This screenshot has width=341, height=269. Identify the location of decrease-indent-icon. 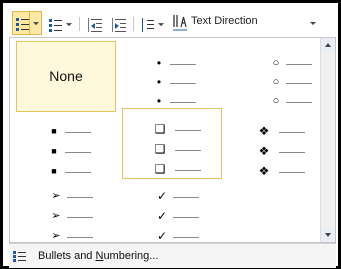
(95, 25).